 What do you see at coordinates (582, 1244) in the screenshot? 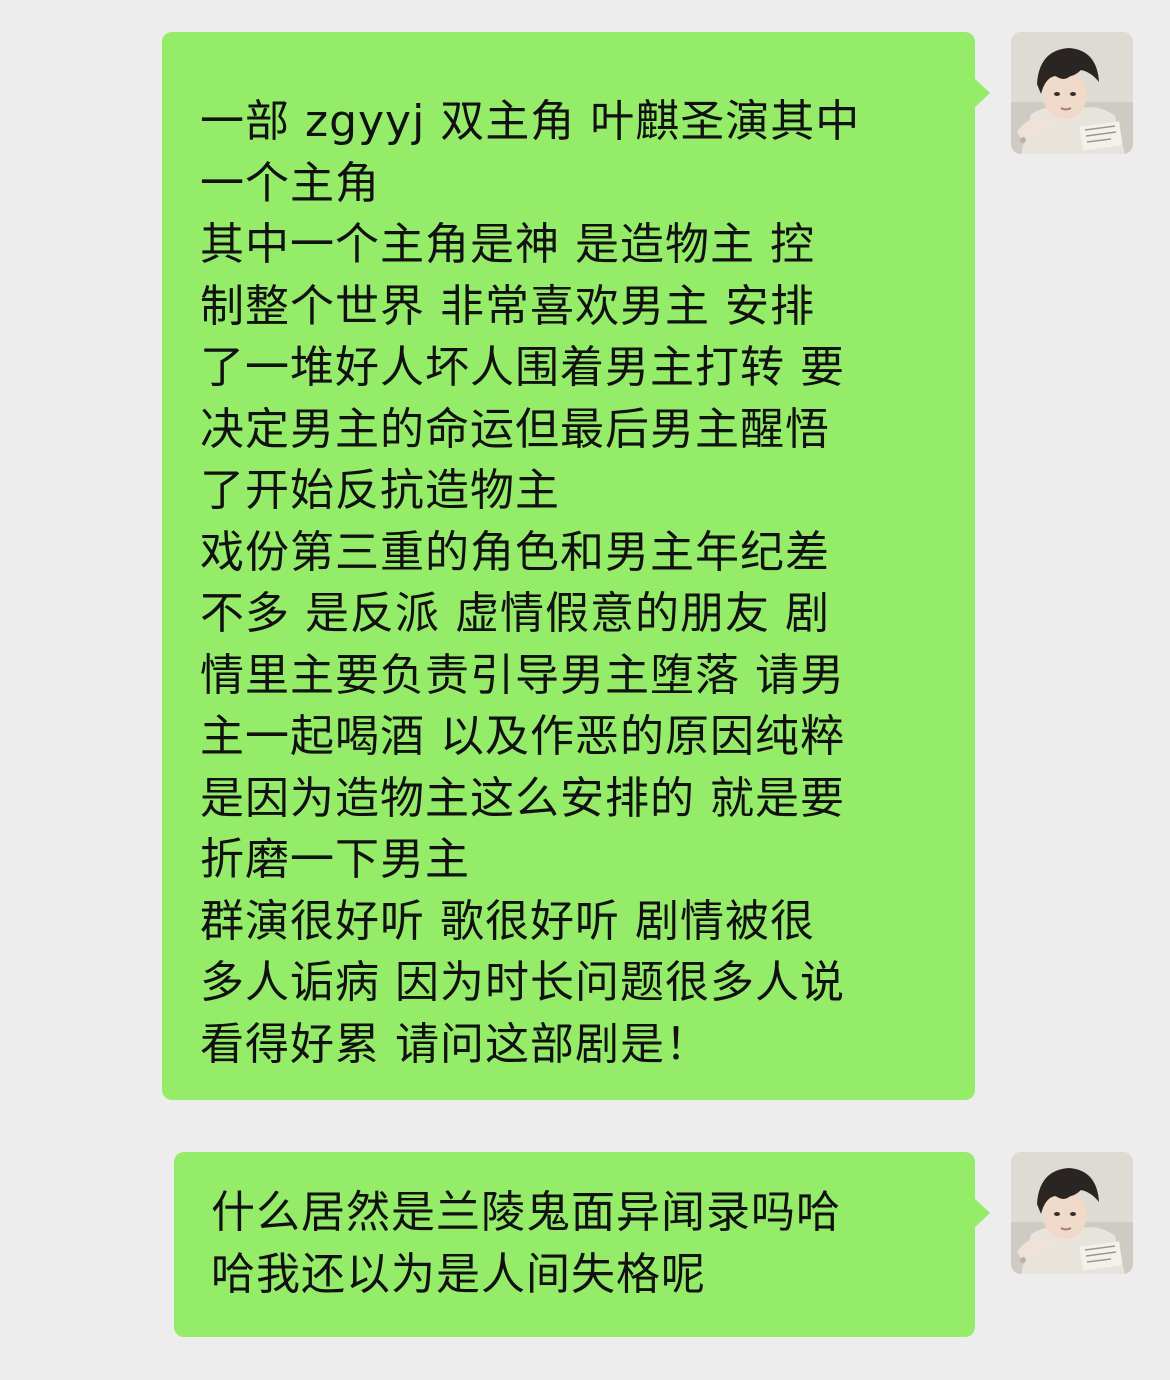
I see `message-bubble: 什么居然是兰陵鬼面异闻录吗哈 哈我还以为是人间失格呢` at bounding box center [582, 1244].